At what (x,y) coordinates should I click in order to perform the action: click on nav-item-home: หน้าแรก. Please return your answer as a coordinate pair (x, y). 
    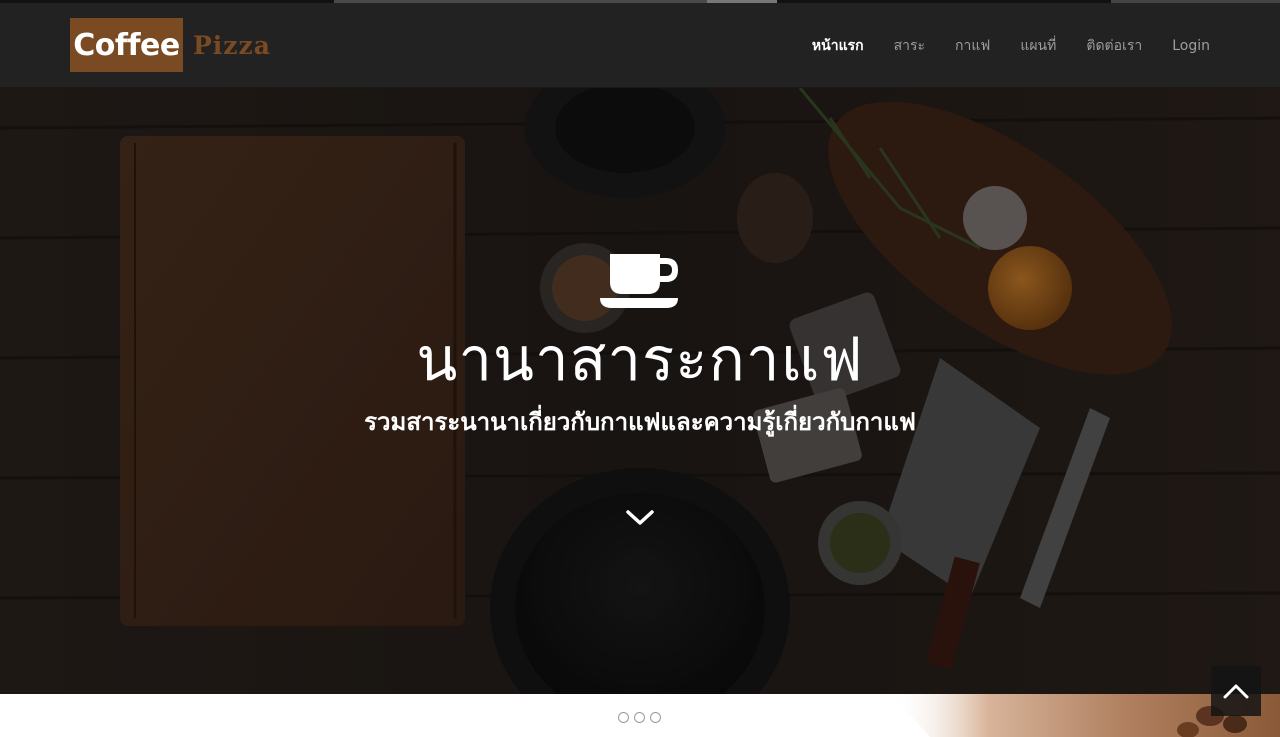
    Looking at the image, I should click on (838, 46).